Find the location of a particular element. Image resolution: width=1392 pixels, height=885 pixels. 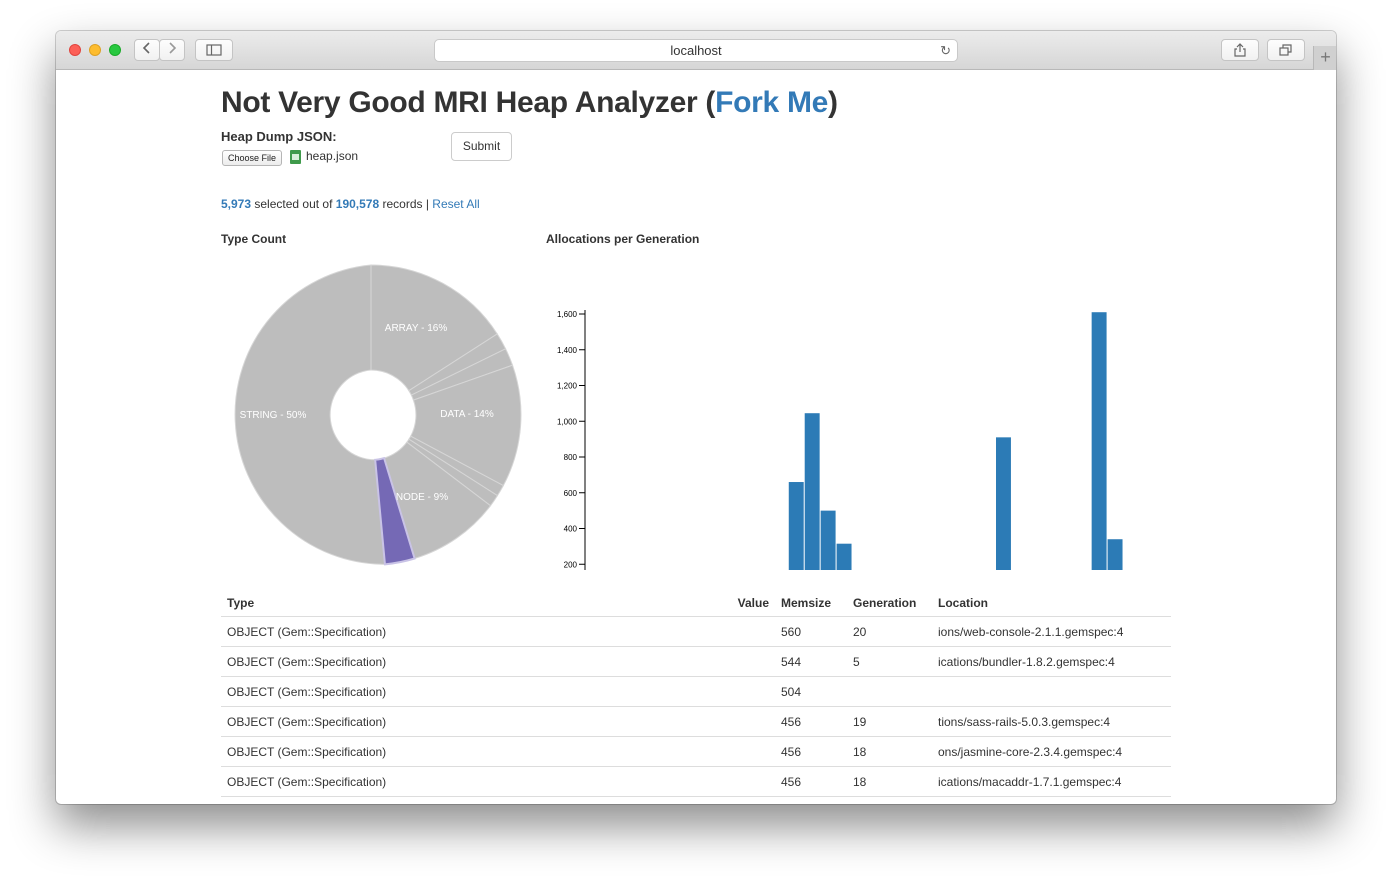

heap-dump-label: Heap Dump JSON: is located at coordinates (279, 136).